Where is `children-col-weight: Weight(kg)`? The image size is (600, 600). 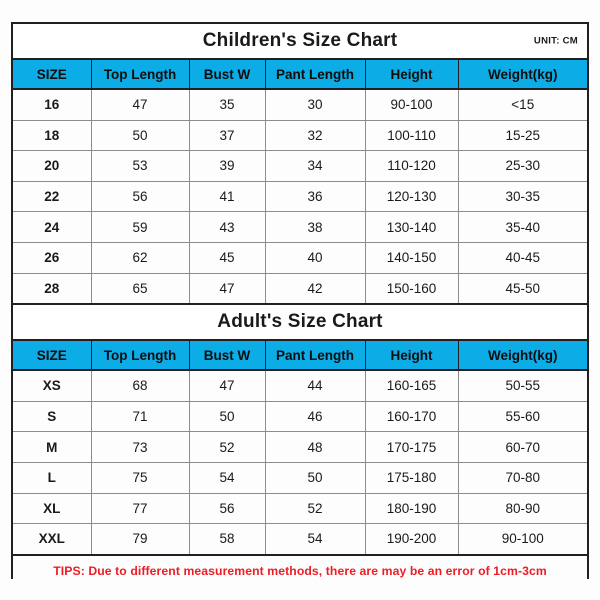 children-col-weight: Weight(kg) is located at coordinates (523, 74).